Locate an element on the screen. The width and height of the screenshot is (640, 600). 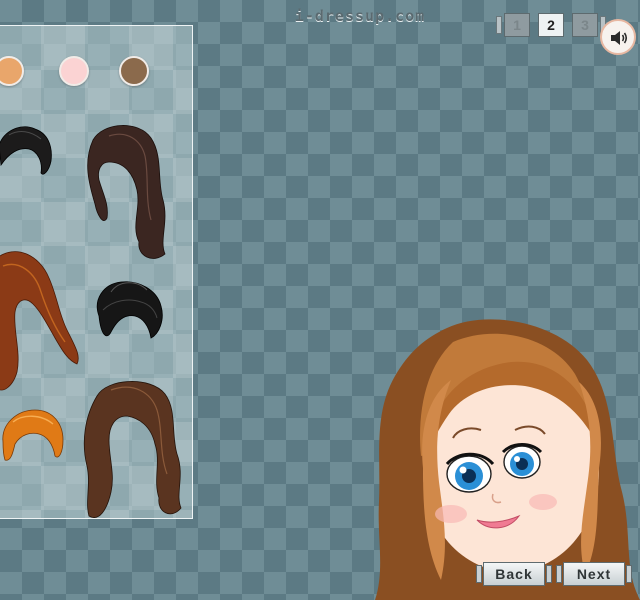
hair-dark-brown-long-wavy is located at coordinates (125, 193).